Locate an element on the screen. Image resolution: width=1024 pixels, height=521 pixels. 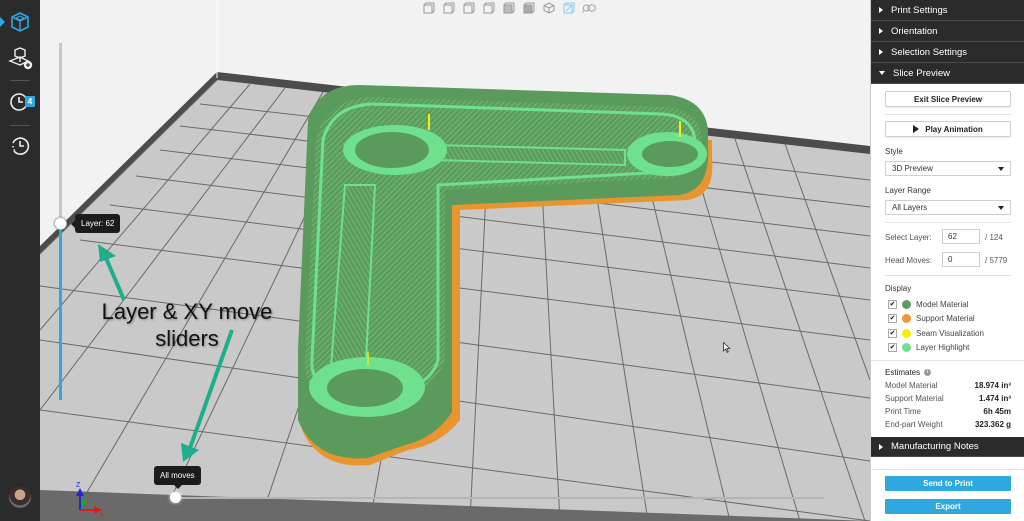
section-label: Manufacturing Notes is located at coordinates (935, 446).